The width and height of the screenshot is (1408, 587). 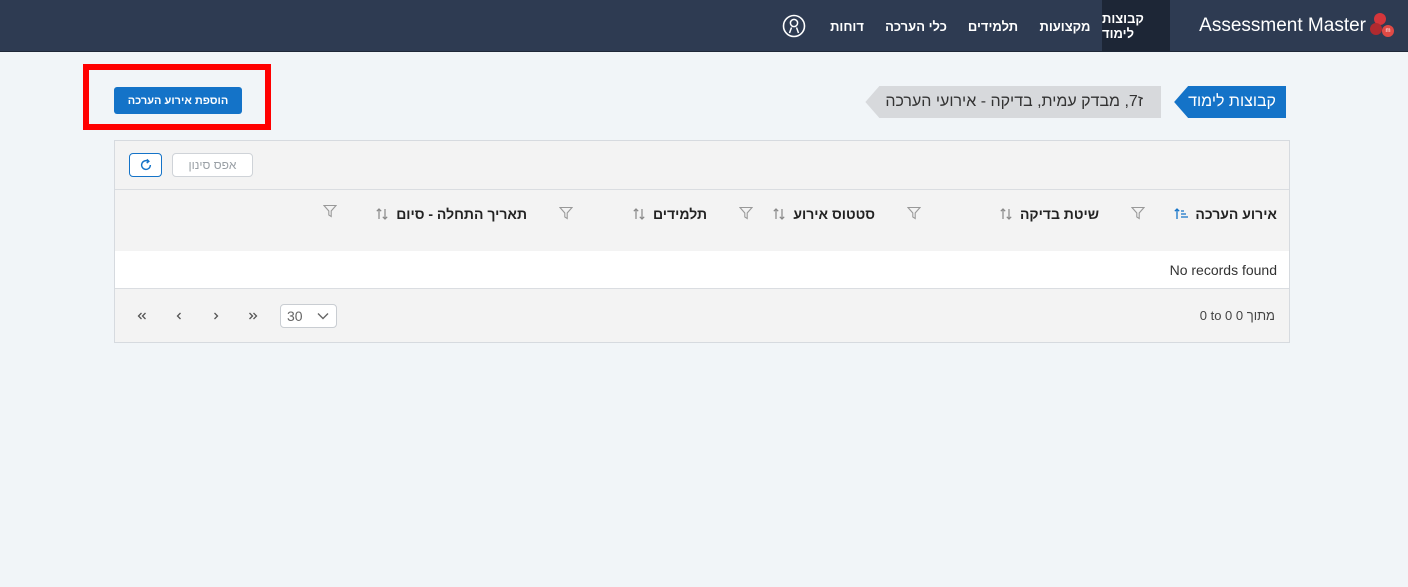 I want to click on nav-item-subjects: מקצועות, so click(x=1065, y=26).